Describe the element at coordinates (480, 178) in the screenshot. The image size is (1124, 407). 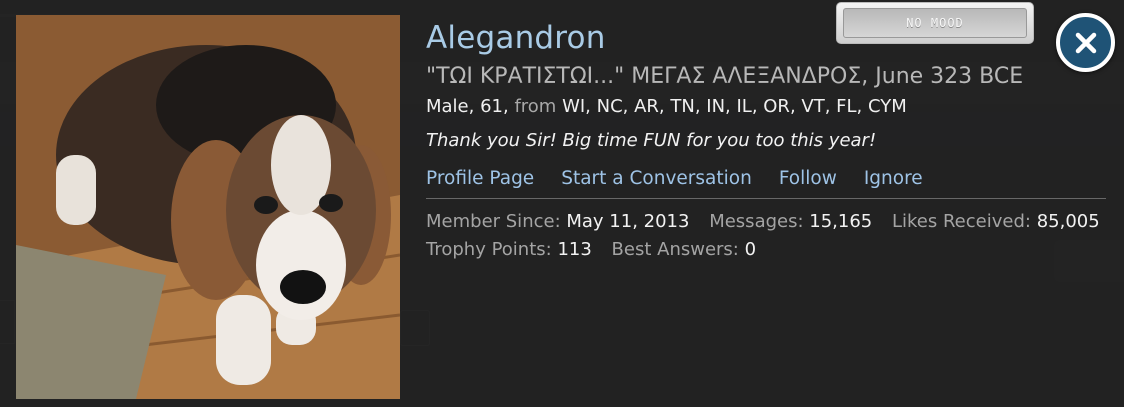
I see `profile-page-link: Profile Page` at that location.